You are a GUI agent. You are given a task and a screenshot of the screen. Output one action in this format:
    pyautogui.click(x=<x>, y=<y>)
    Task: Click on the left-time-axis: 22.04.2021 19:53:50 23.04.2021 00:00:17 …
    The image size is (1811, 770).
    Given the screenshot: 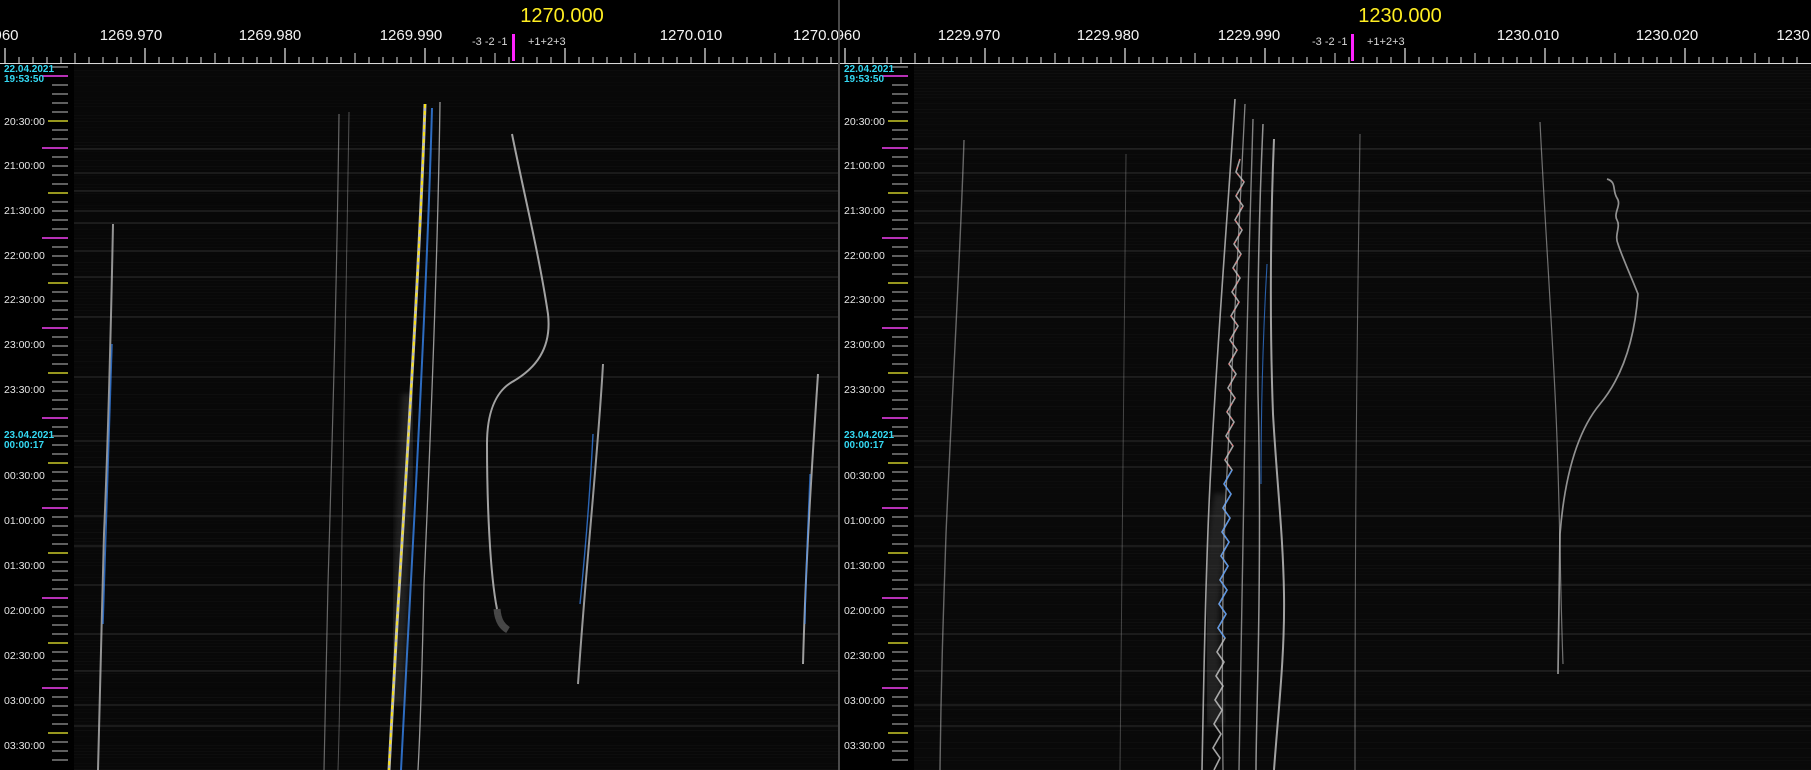 What is the action you would take?
    pyautogui.click(x=37, y=417)
    